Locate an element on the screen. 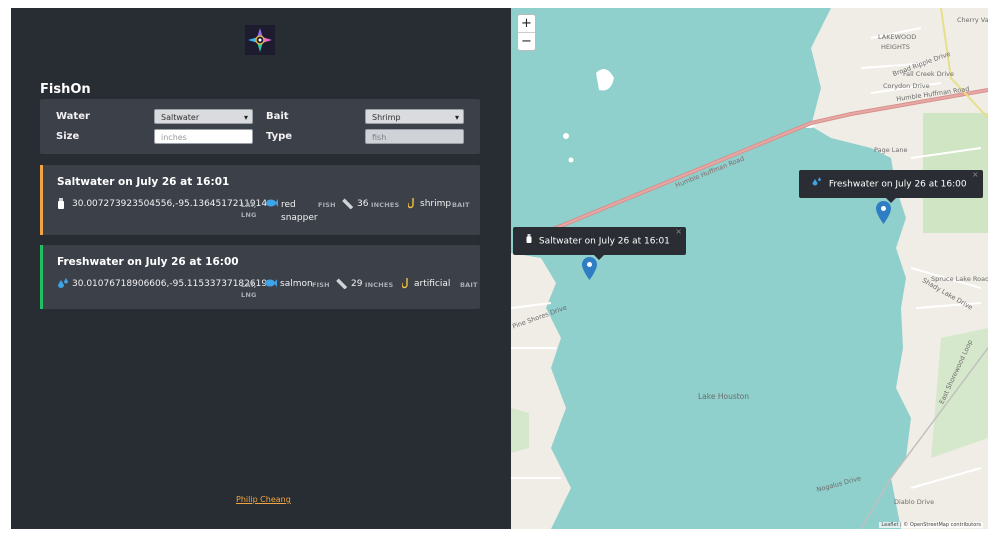 The image size is (1000, 541). fish-size: 36 is located at coordinates (363, 204).